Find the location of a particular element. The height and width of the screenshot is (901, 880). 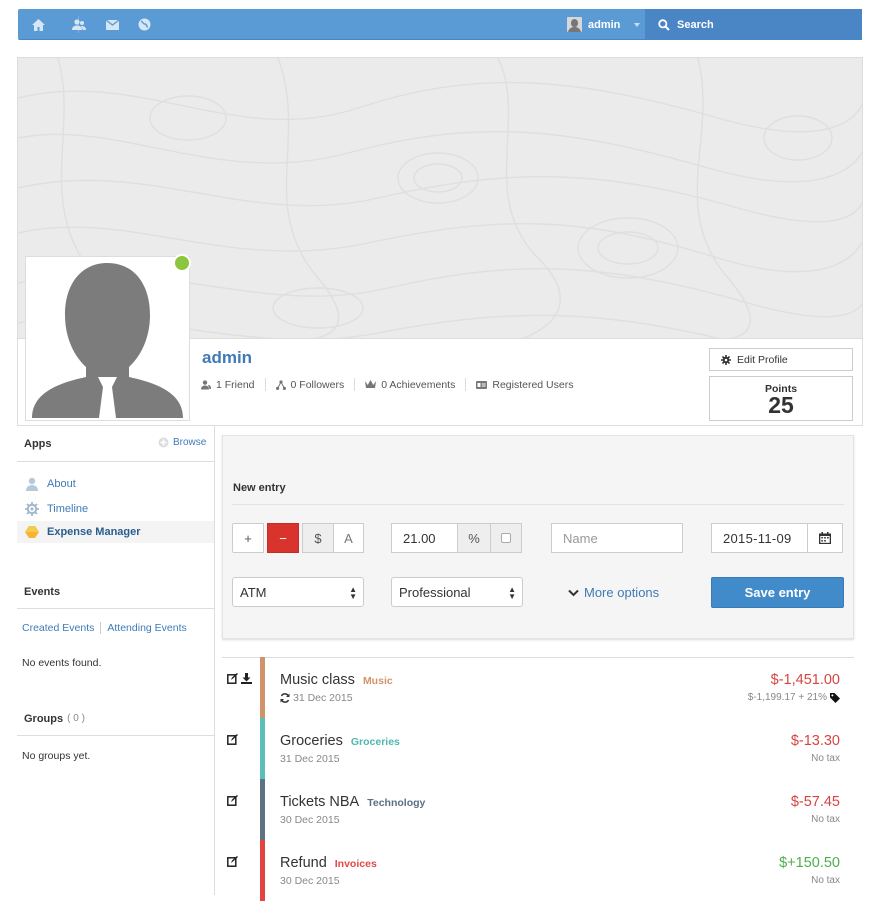

entry-name: Groceries is located at coordinates (311, 741).